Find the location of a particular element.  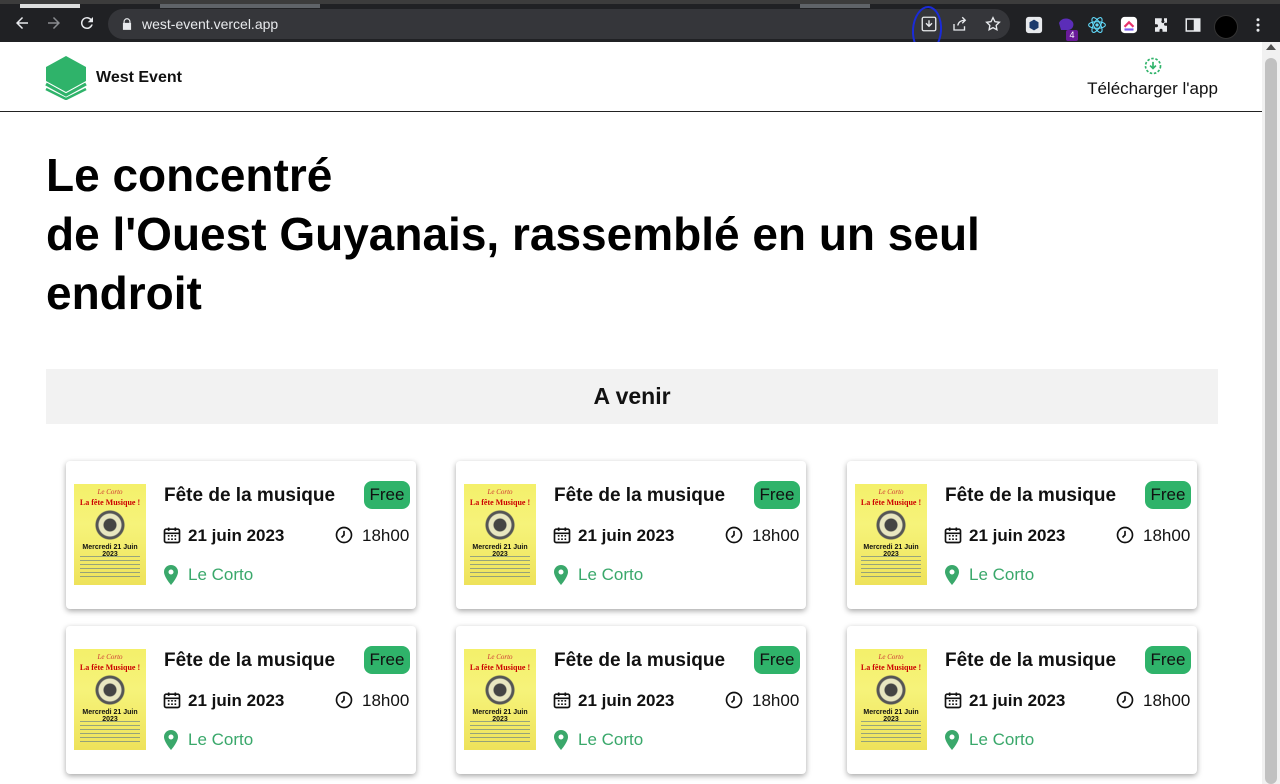

reload-icon is located at coordinates (86, 23).